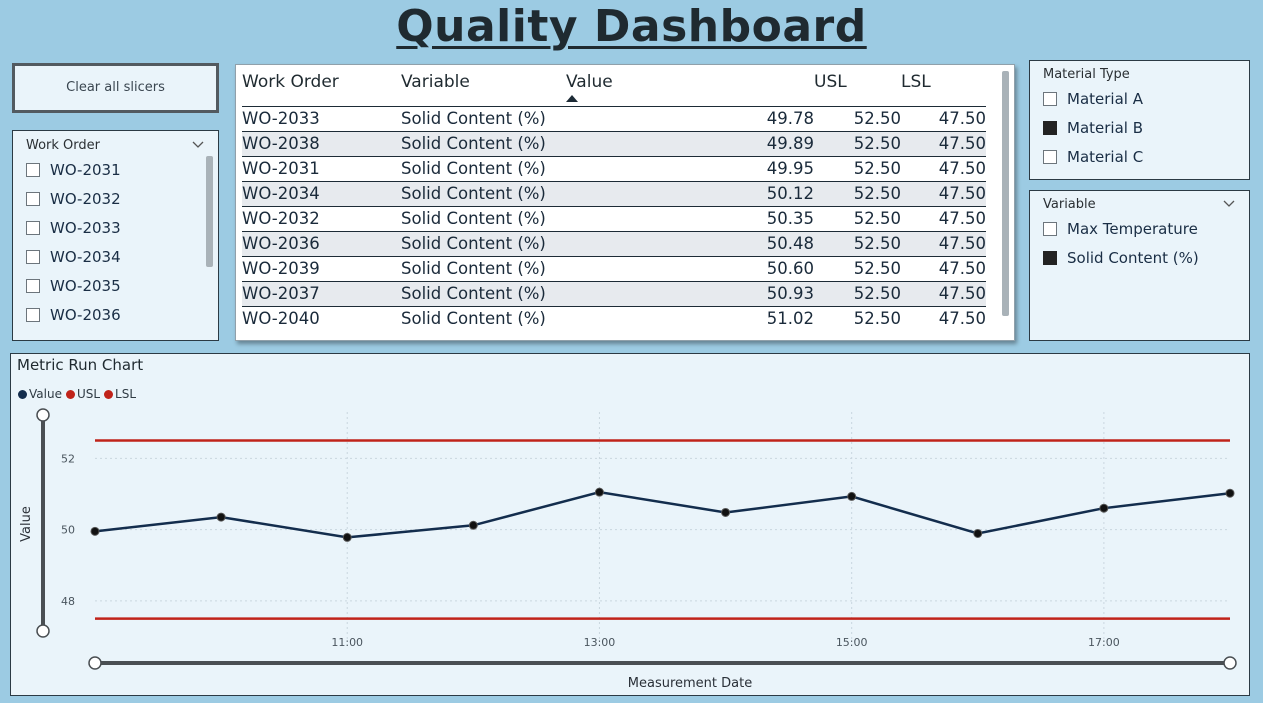 The image size is (1263, 703). I want to click on cell-value: 49.95, so click(690, 168).